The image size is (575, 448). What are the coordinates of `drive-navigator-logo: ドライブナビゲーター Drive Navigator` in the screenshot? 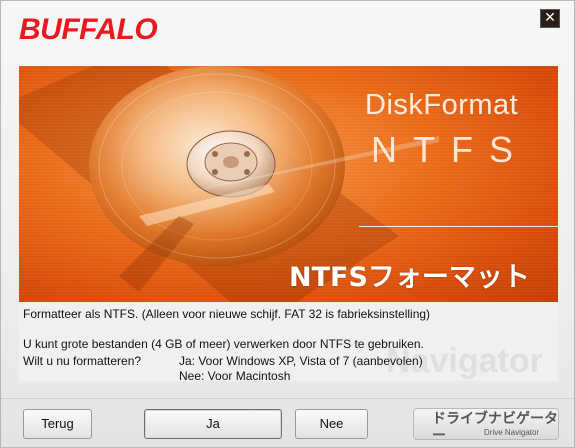 It's located at (486, 426).